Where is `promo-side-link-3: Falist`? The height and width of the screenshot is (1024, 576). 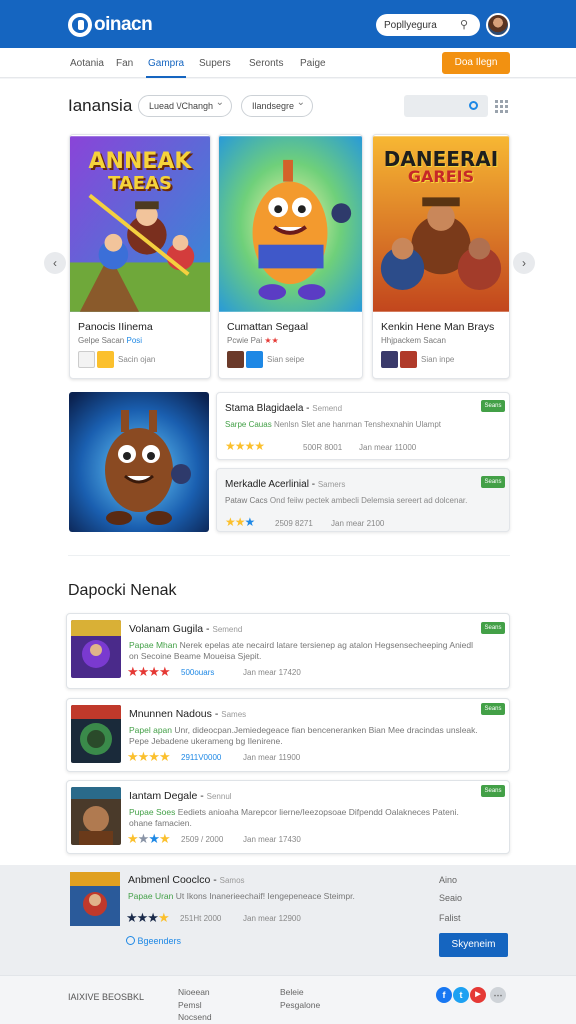 promo-side-link-3: Falist is located at coordinates (450, 918).